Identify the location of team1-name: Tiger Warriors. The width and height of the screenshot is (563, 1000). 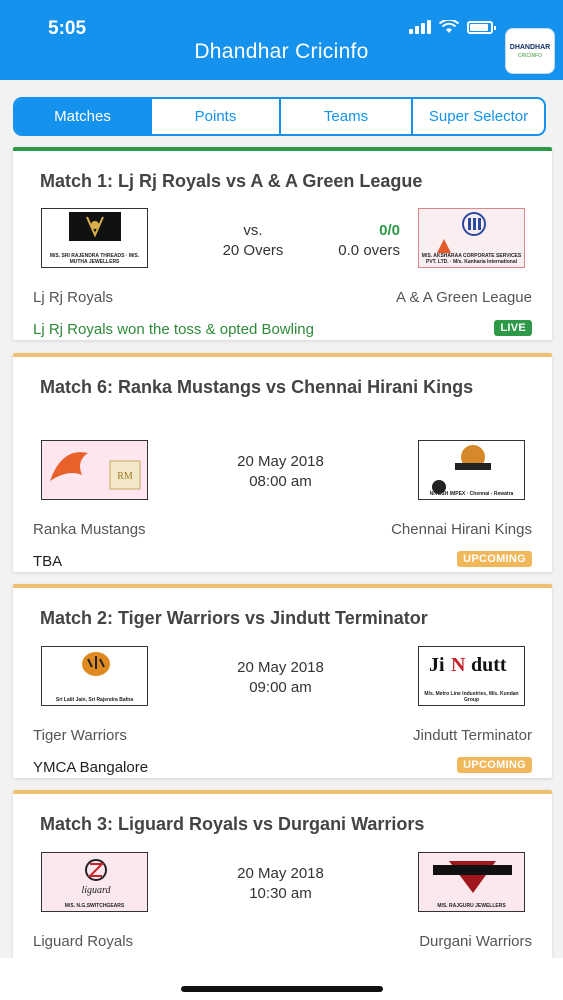
(80, 735).